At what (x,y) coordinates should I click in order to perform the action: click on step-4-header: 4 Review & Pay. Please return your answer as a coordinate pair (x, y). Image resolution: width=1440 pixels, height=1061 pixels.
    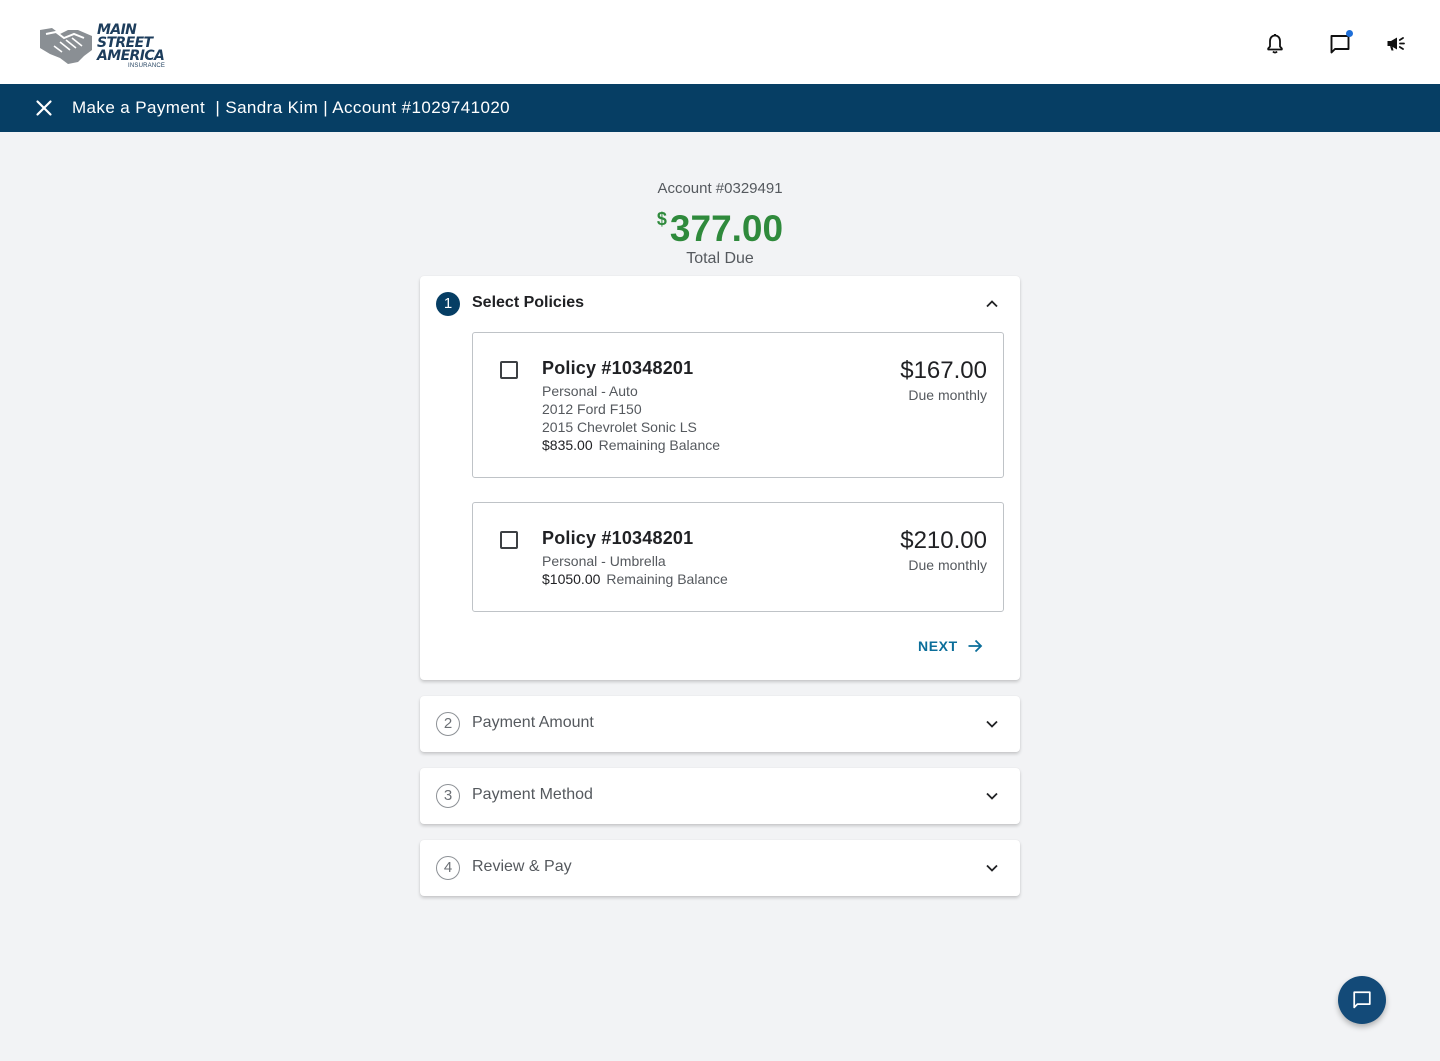
    Looking at the image, I should click on (720, 868).